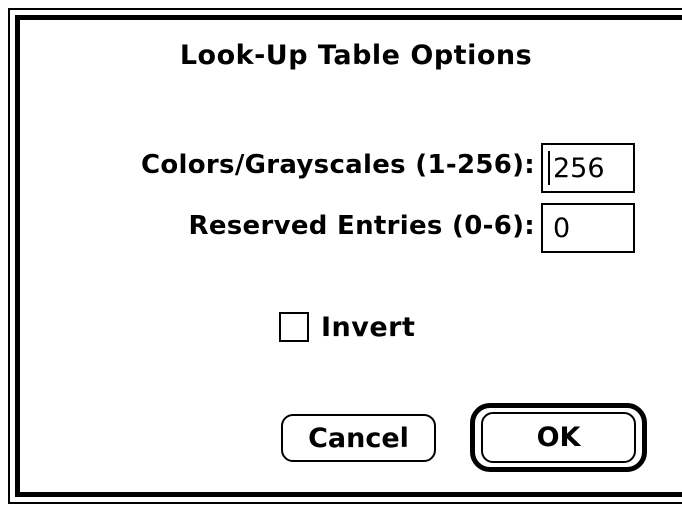 Image resolution: width=682 pixels, height=508 pixels. I want to click on invert-checkbox, so click(294, 327).